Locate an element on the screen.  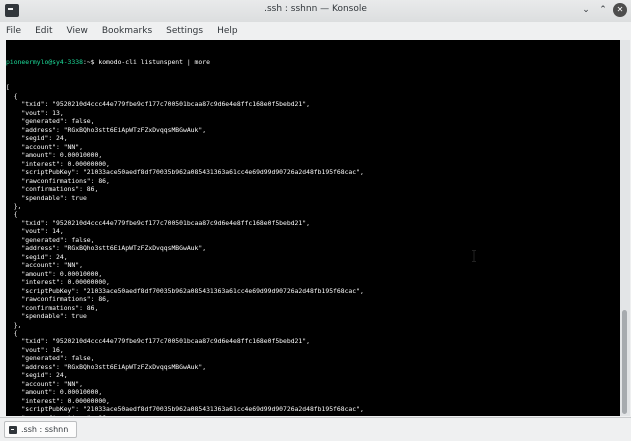
maximize-icon: ⌃ is located at coordinates (603, 10).